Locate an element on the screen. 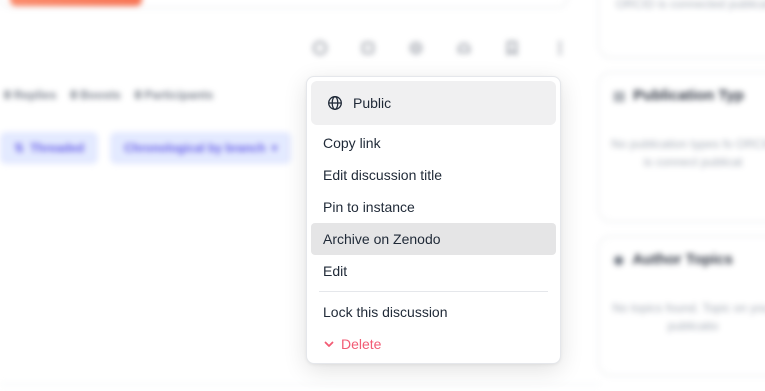  copy-link-item: Copy link is located at coordinates (433, 143).